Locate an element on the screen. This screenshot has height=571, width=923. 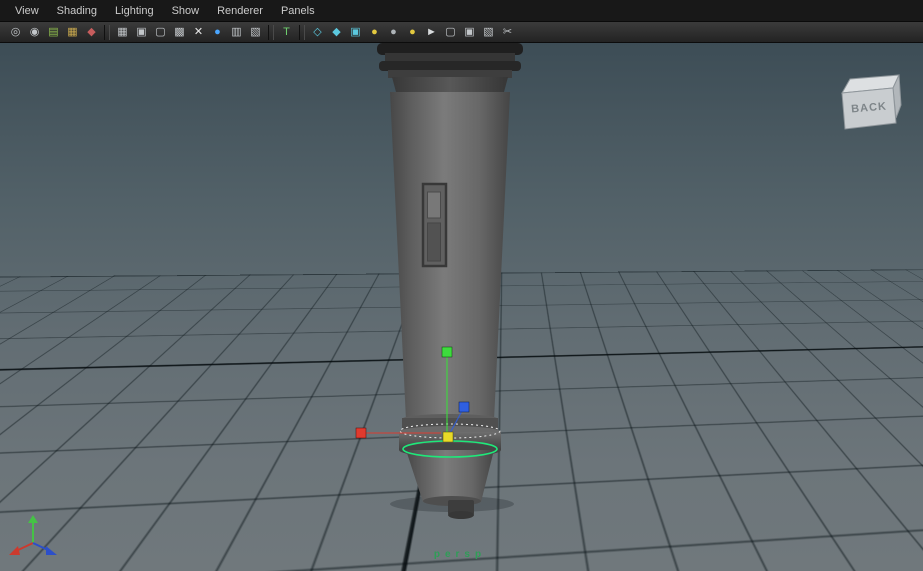
toolbar: ◎ ◉ ▤ ▦ ◆ ▦ ▣ ▢ ▩ ✕ ● ▥ ▧ T ◇ ◆ ▣ ● ● ● ► ▢ ▣ ▧ ✂ is located at coordinates (461, 32).